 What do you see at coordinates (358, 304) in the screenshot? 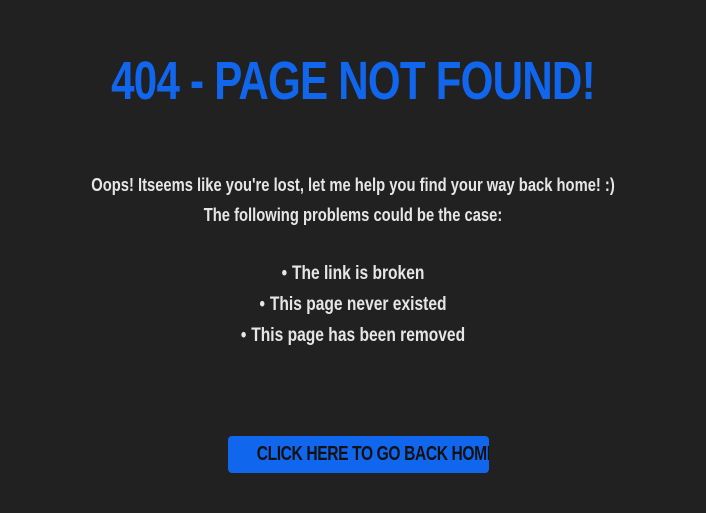
I see `problem-item-label: This page never existed` at bounding box center [358, 304].